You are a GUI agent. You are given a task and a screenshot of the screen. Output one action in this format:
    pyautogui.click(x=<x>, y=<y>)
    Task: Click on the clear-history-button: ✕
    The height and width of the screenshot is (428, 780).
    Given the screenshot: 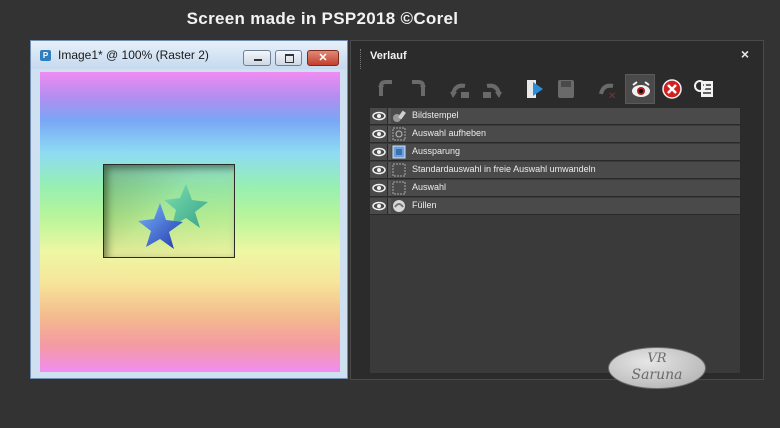 What is the action you would take?
    pyautogui.click(x=608, y=89)
    